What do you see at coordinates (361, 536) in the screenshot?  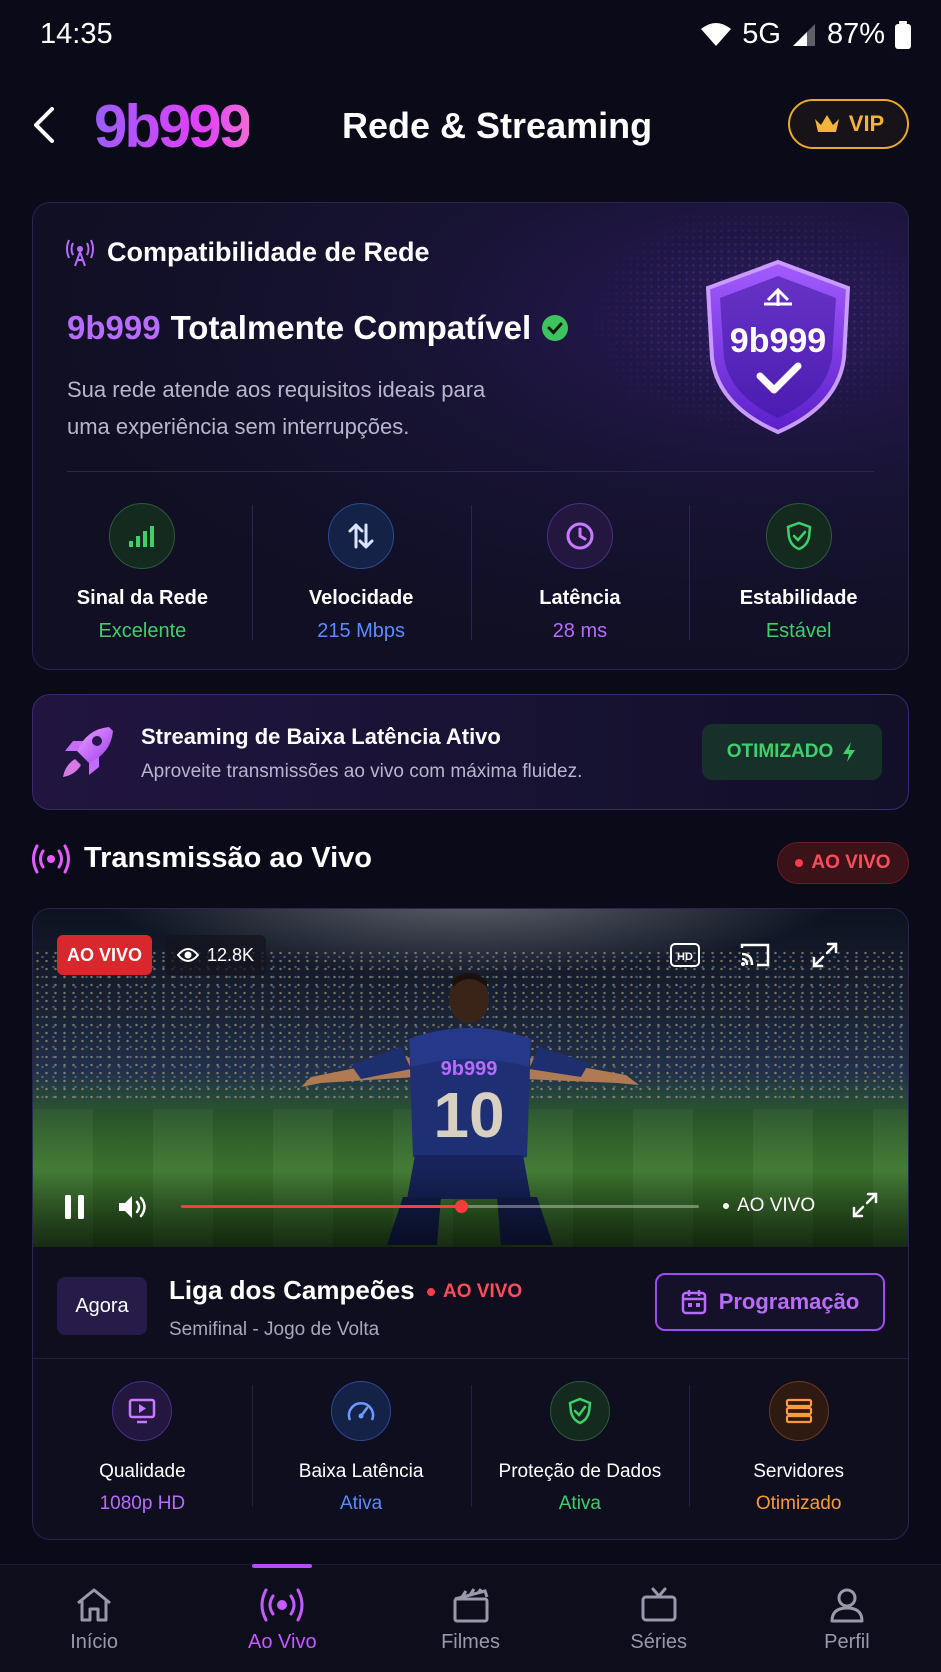 I see `transfer-arrows-icon` at bounding box center [361, 536].